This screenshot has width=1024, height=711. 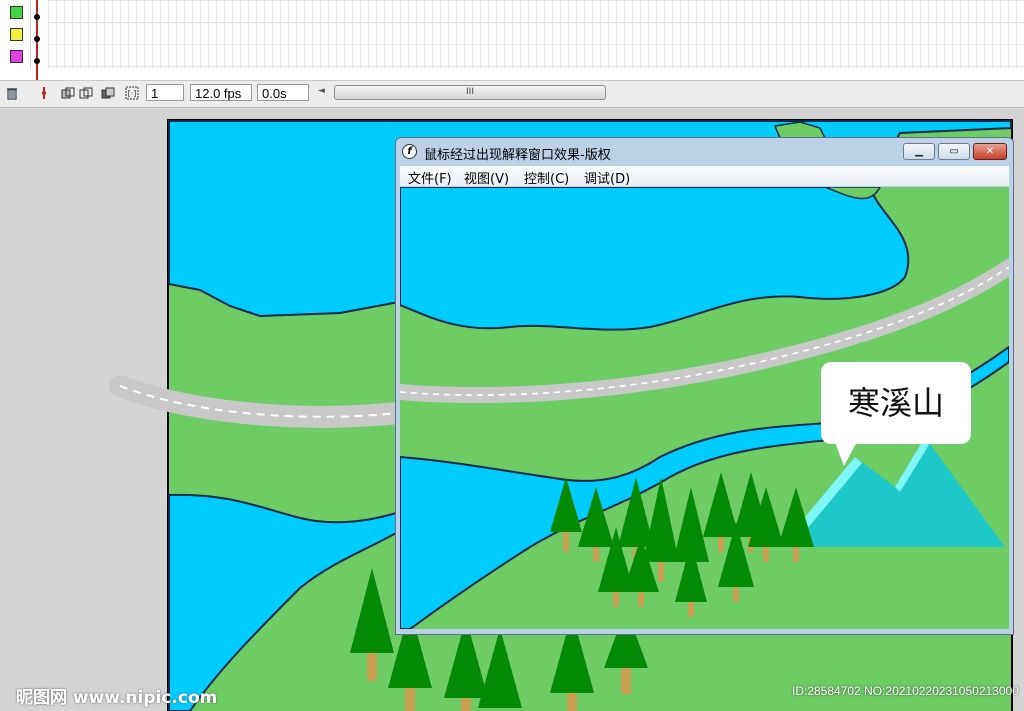 What do you see at coordinates (67, 93) in the screenshot?
I see `onion-skin-icon` at bounding box center [67, 93].